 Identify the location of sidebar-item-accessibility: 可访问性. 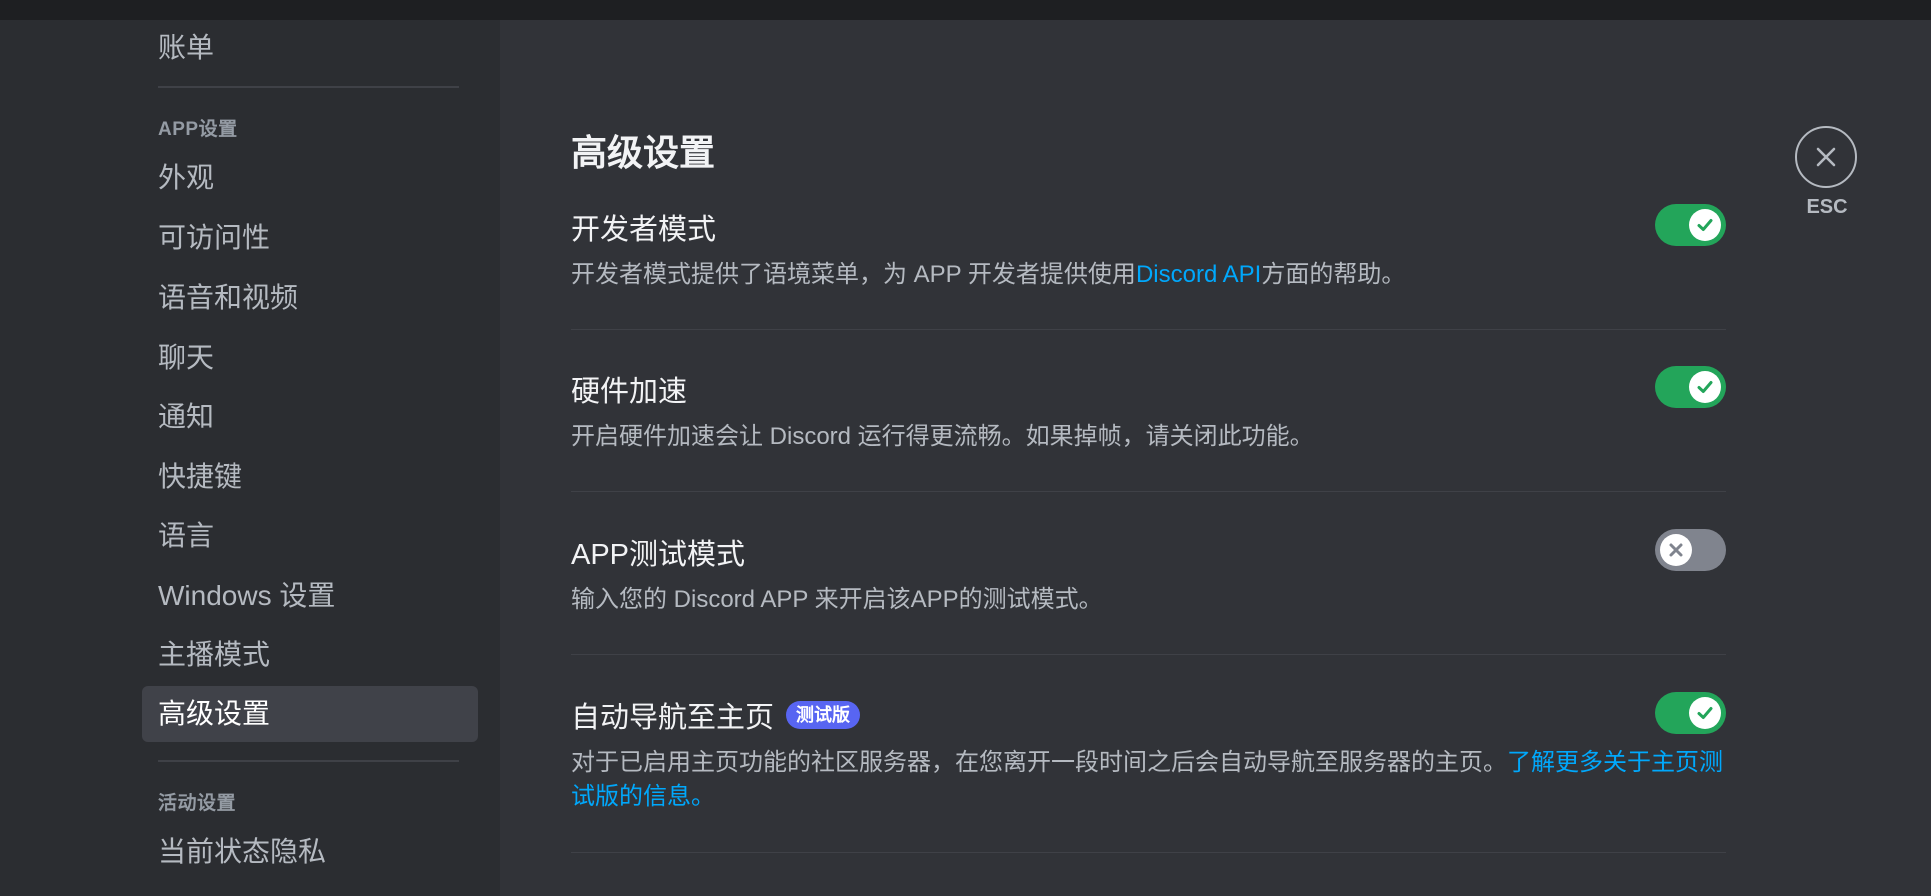
(310, 238).